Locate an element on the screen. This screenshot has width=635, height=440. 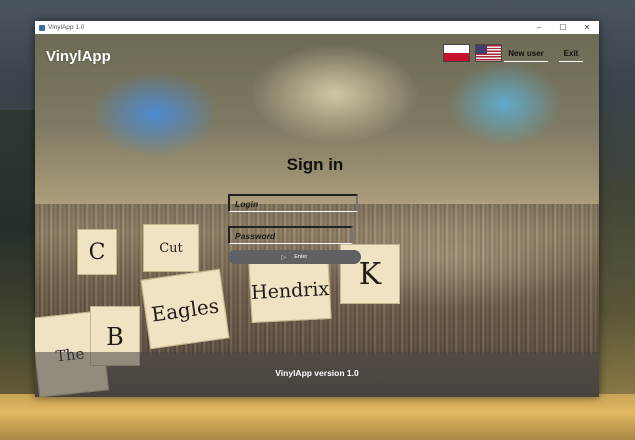
footer-bar: VinylApp version 1.0 is located at coordinates (317, 374).